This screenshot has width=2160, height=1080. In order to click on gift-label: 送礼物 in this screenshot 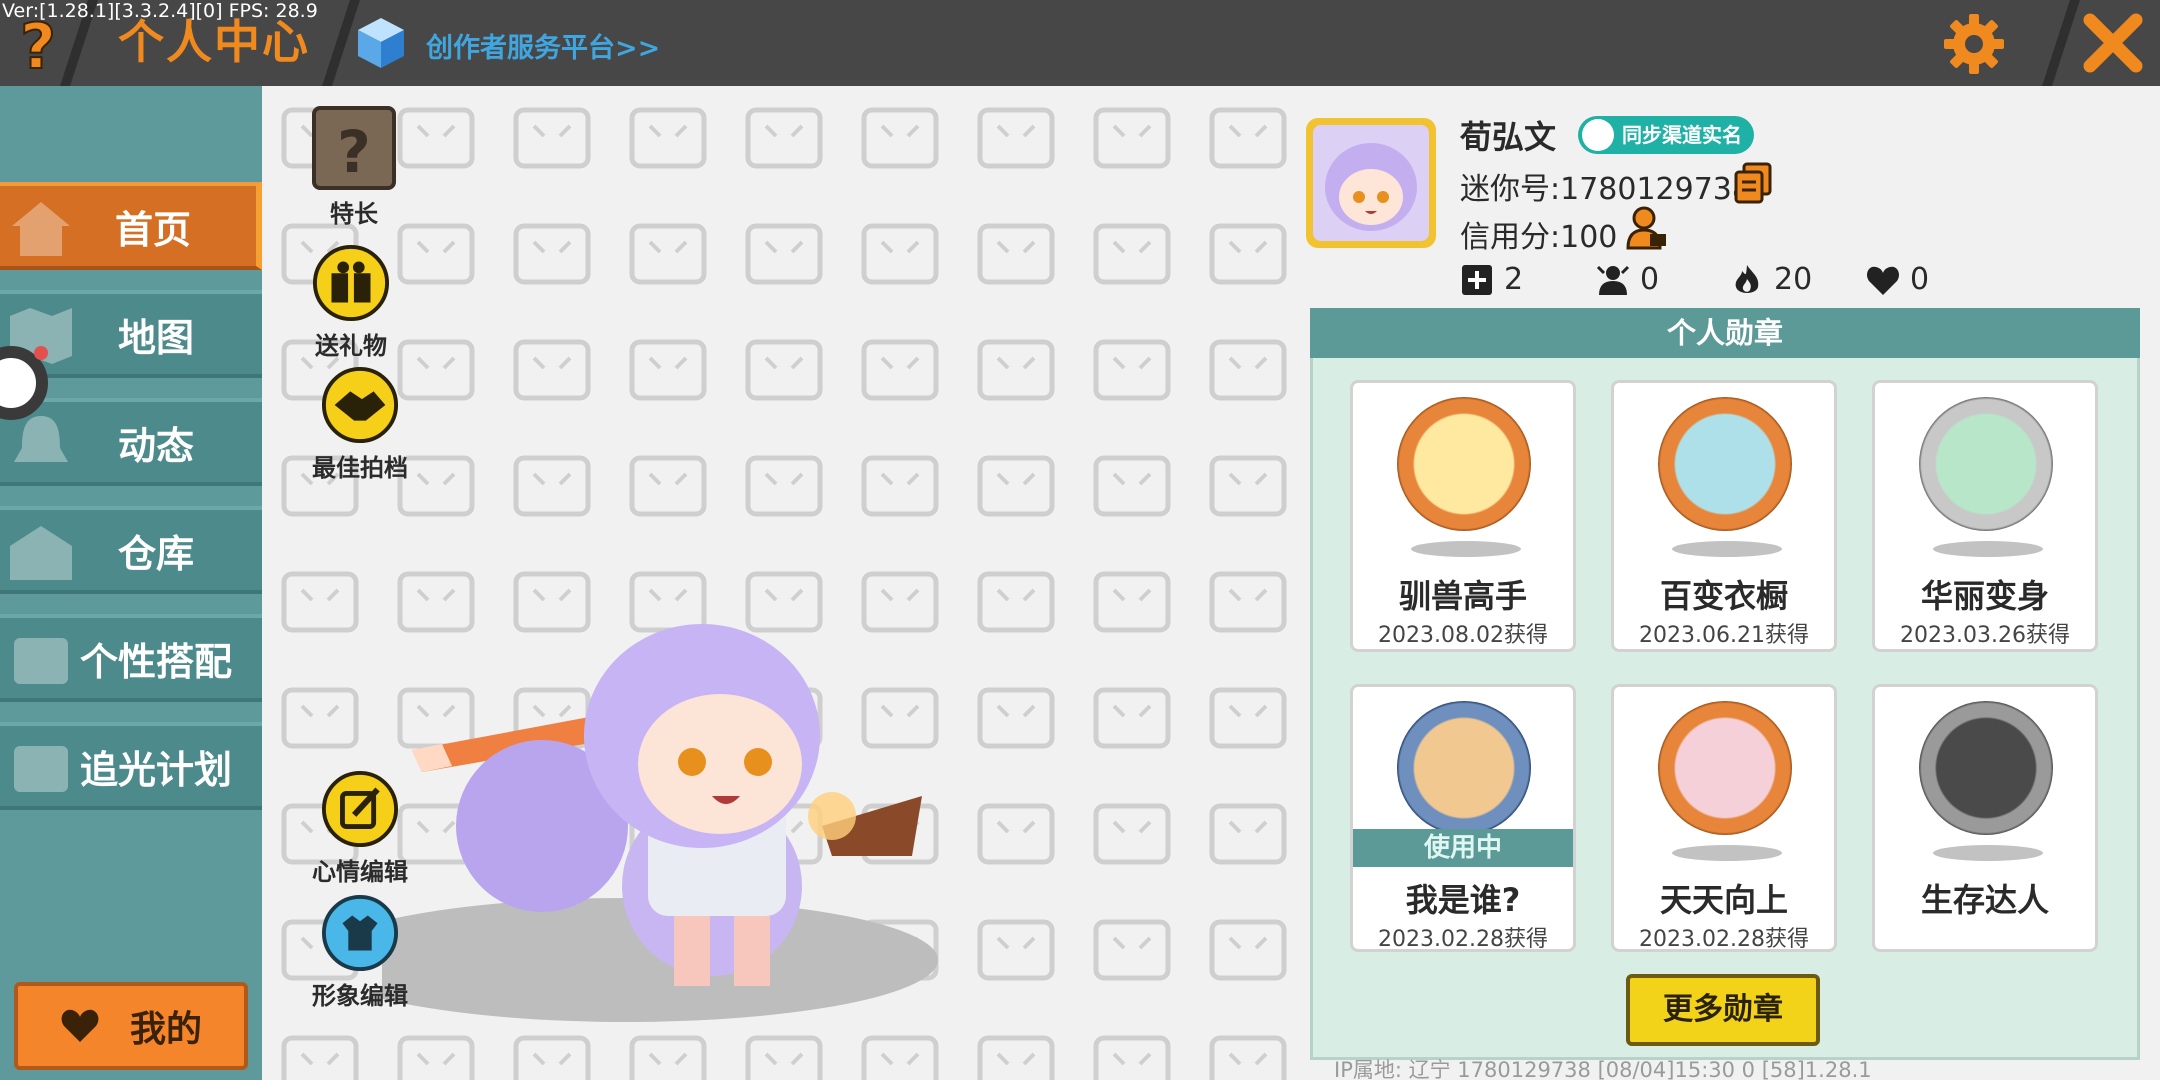, I will do `click(351, 346)`.